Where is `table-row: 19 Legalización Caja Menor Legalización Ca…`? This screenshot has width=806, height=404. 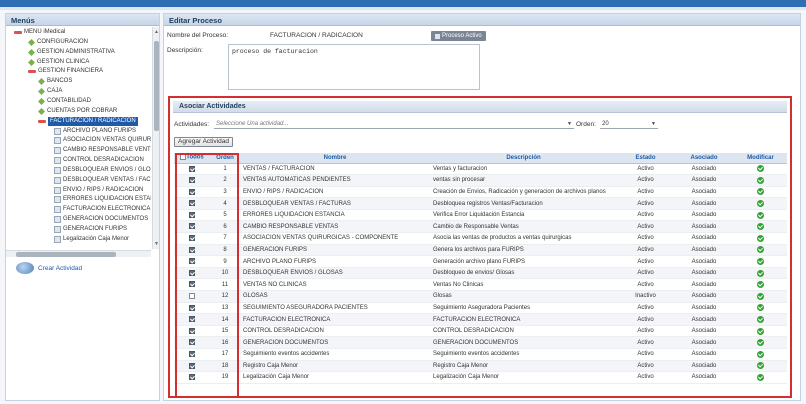
table-row: 19 Legalización Caja Menor Legalización Ca… is located at coordinates (480, 377).